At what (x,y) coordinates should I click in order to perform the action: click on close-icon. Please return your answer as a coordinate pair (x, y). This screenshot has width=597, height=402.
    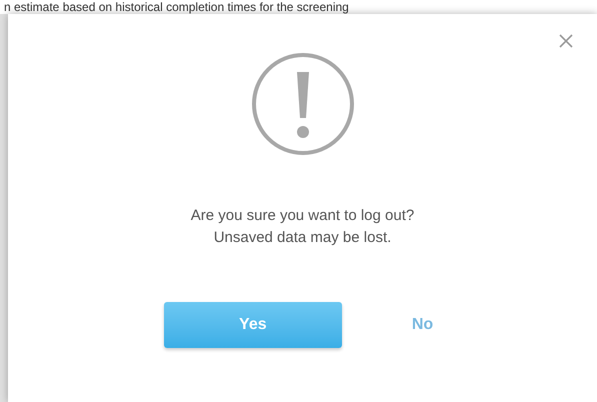
    Looking at the image, I should click on (566, 41).